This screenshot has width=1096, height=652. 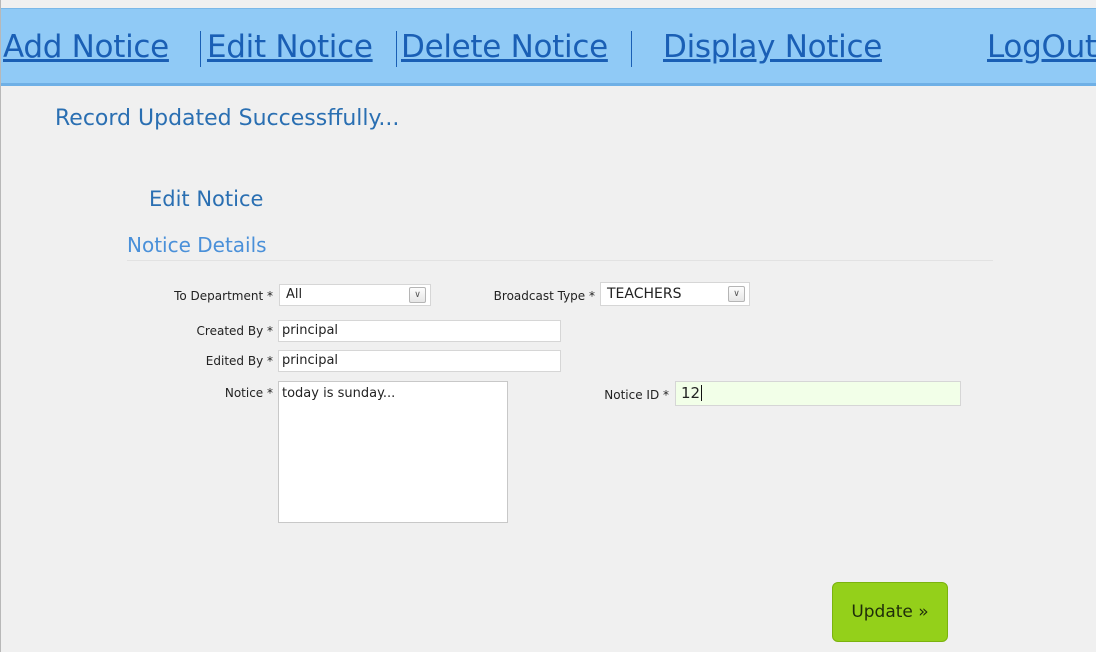 What do you see at coordinates (636, 395) in the screenshot?
I see `notice-id-label: Notice ID *` at bounding box center [636, 395].